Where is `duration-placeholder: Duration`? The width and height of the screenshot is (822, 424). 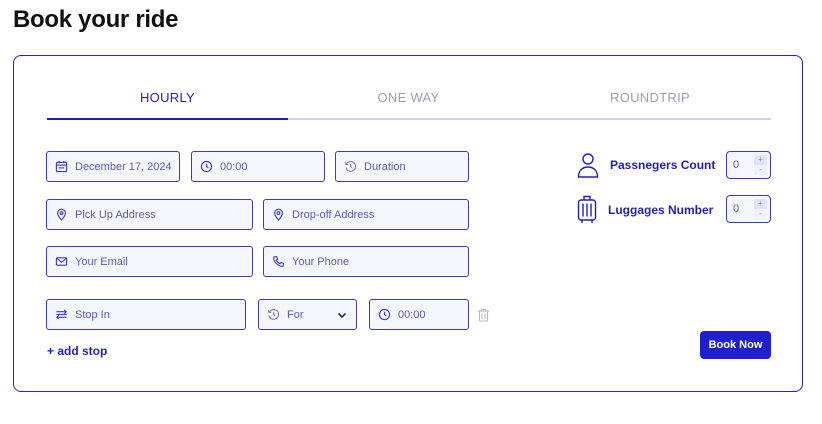 duration-placeholder: Duration is located at coordinates (385, 166).